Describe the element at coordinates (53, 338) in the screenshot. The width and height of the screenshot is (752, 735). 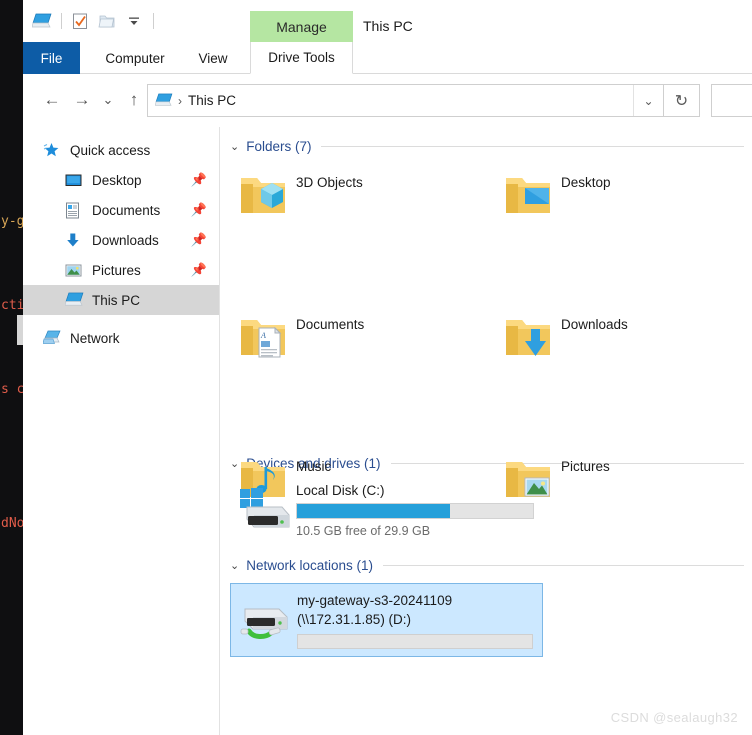
I see `network-icon` at that location.